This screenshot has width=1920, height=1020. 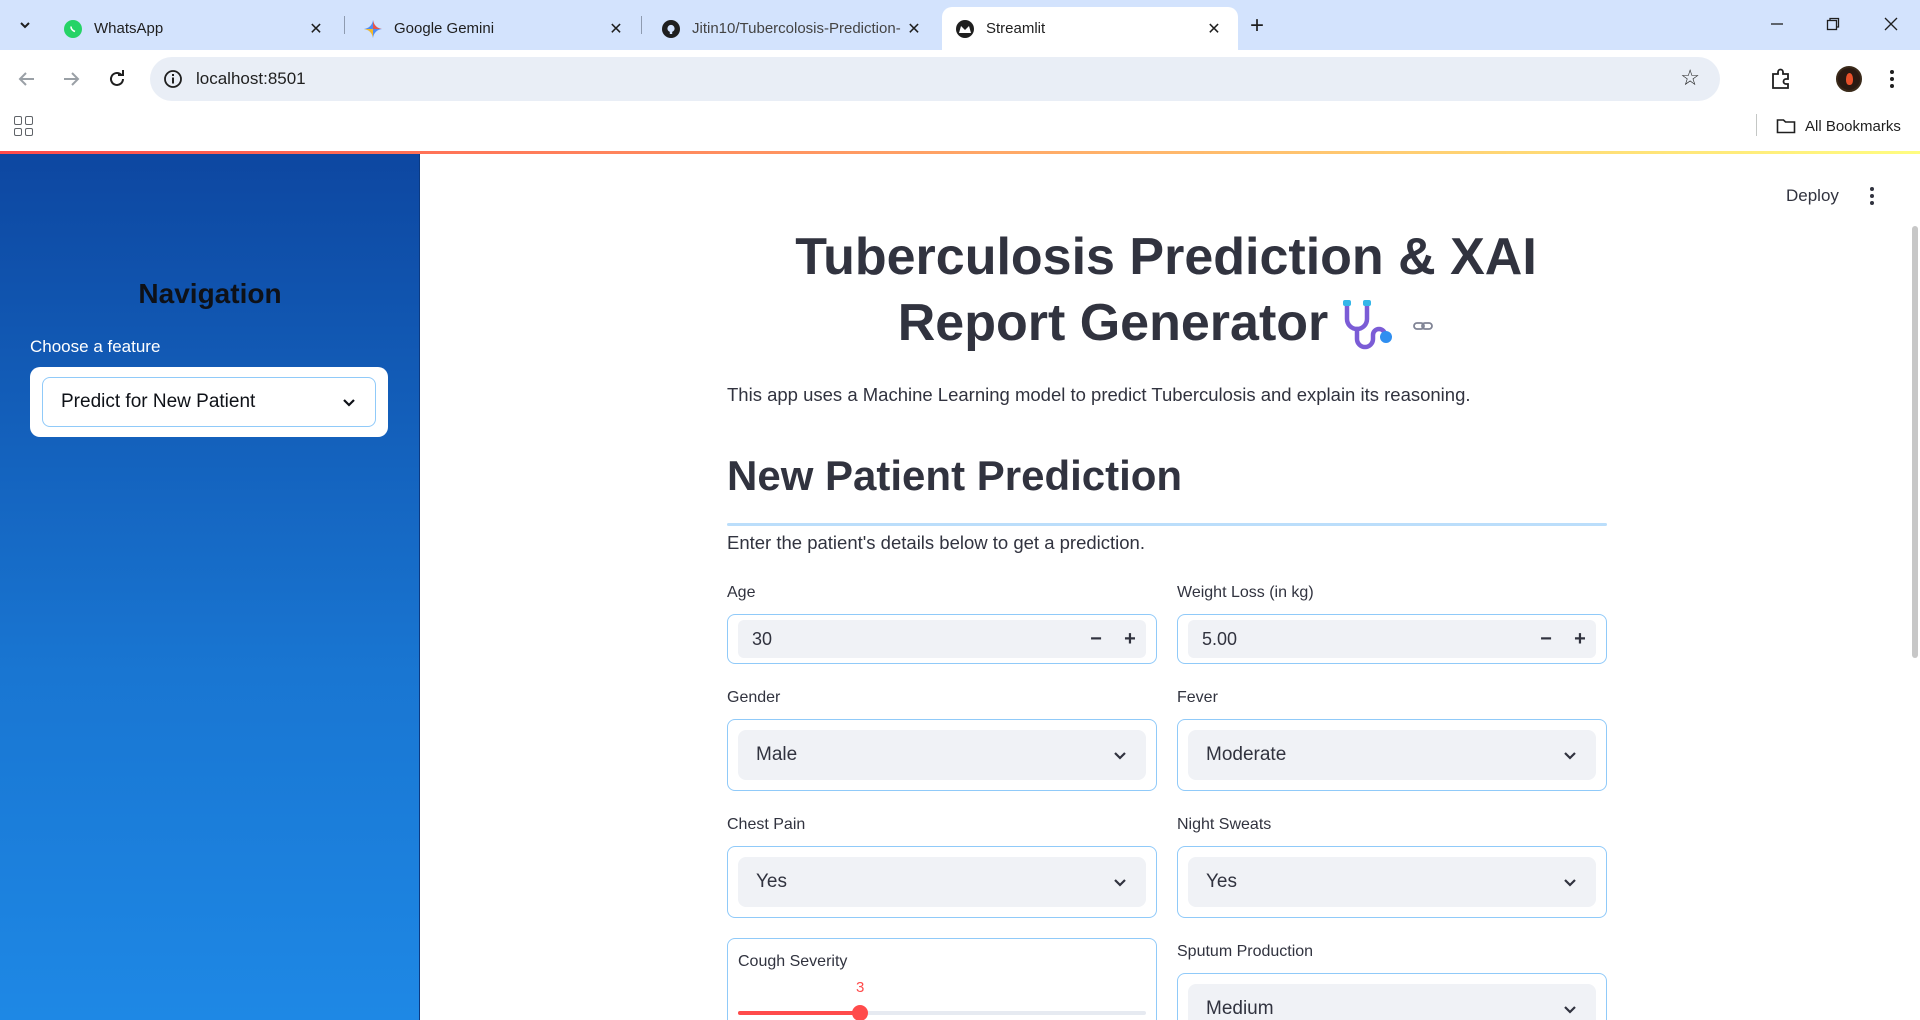 What do you see at coordinates (860, 987) in the screenshot?
I see `cough-severity-value: 3` at bounding box center [860, 987].